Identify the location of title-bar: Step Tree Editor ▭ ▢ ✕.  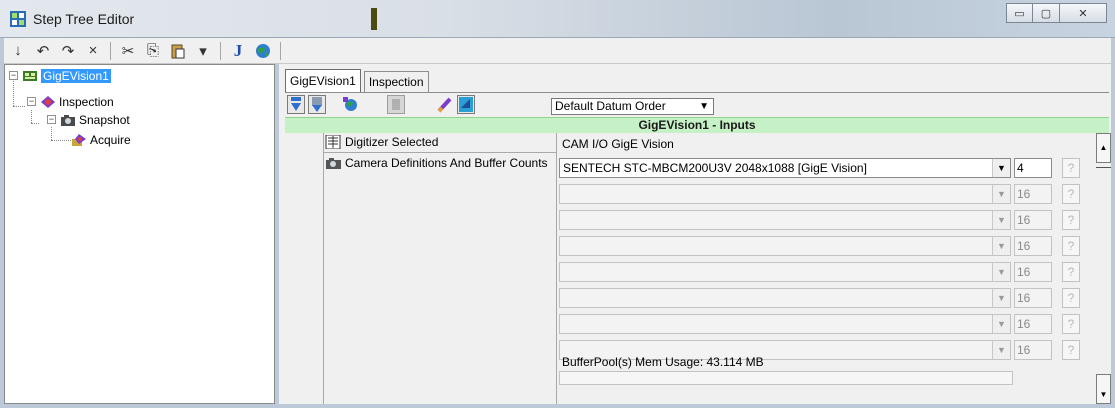
(557, 19).